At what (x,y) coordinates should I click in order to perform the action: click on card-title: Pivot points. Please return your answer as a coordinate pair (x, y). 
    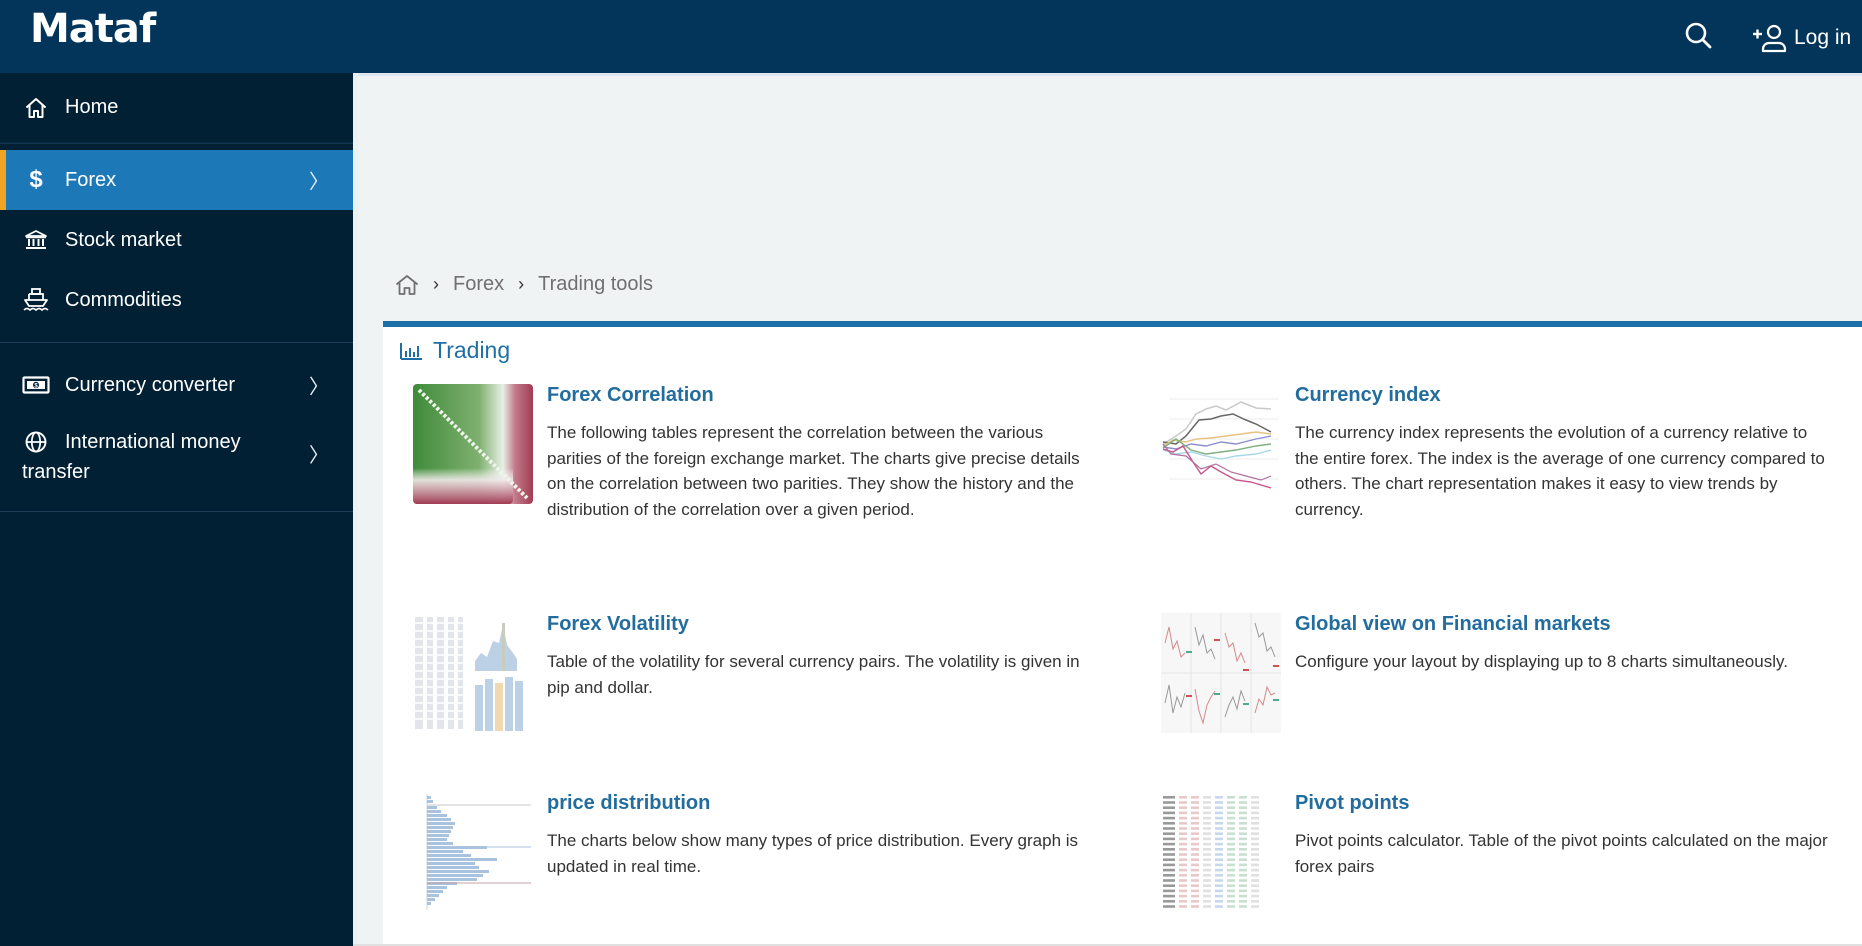
    Looking at the image, I should click on (1352, 803).